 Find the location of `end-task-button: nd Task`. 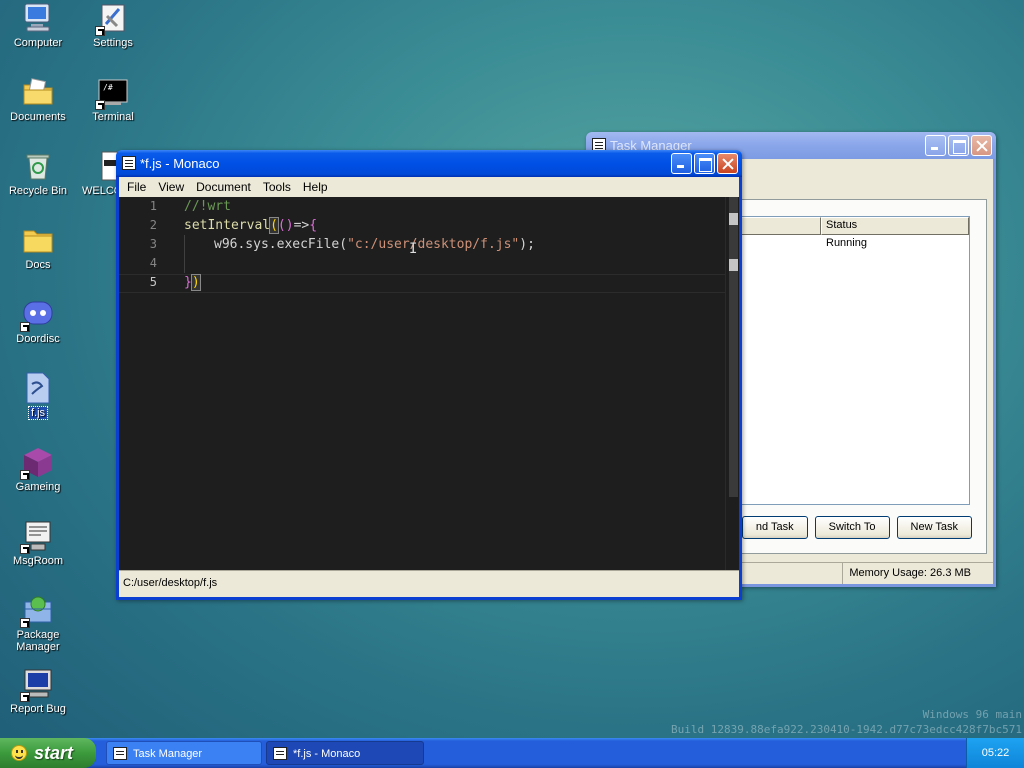

end-task-button: nd Task is located at coordinates (774, 527).